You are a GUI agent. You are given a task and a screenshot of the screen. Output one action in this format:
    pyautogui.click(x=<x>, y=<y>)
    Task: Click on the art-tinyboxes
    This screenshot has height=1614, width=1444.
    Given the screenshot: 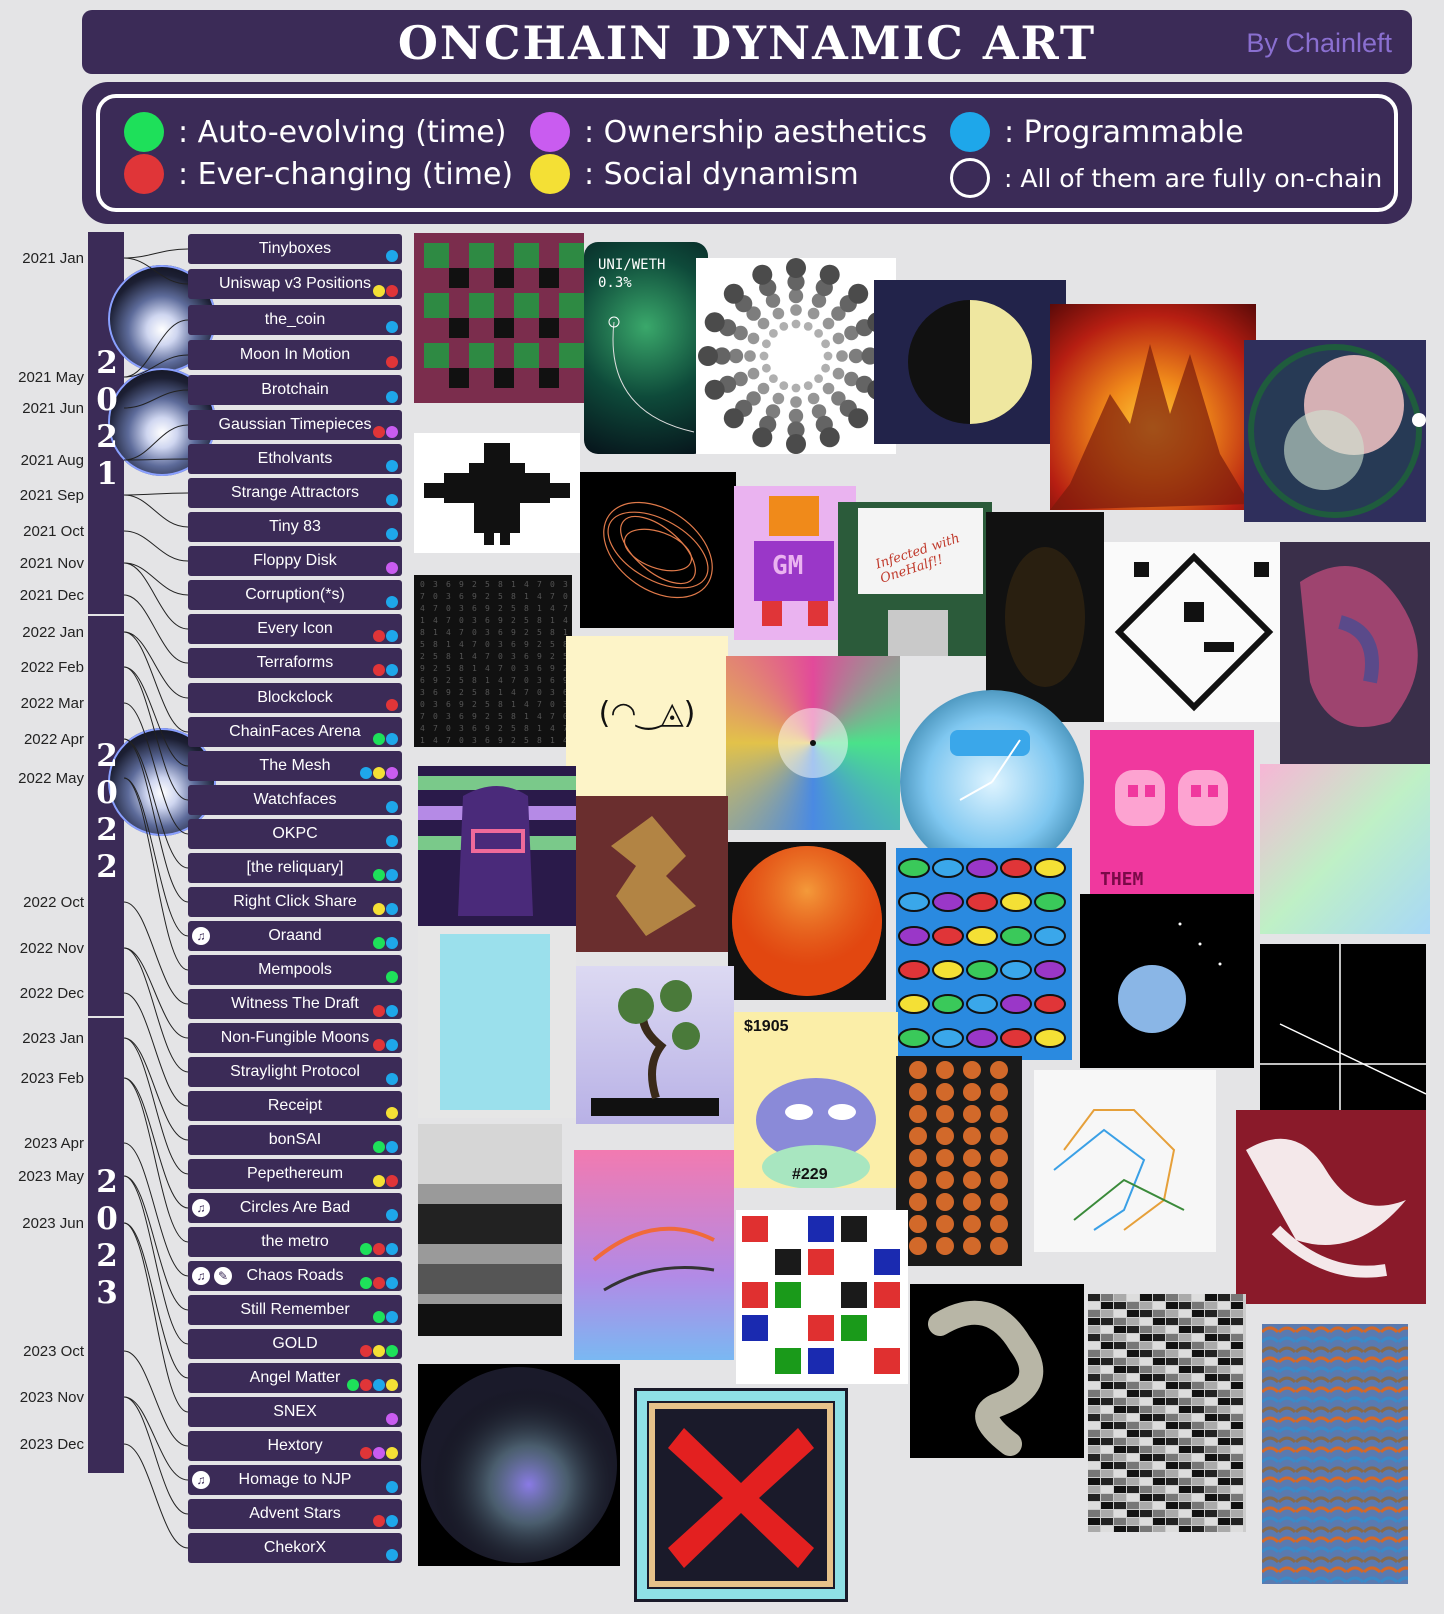 What is the action you would take?
    pyautogui.click(x=499, y=318)
    